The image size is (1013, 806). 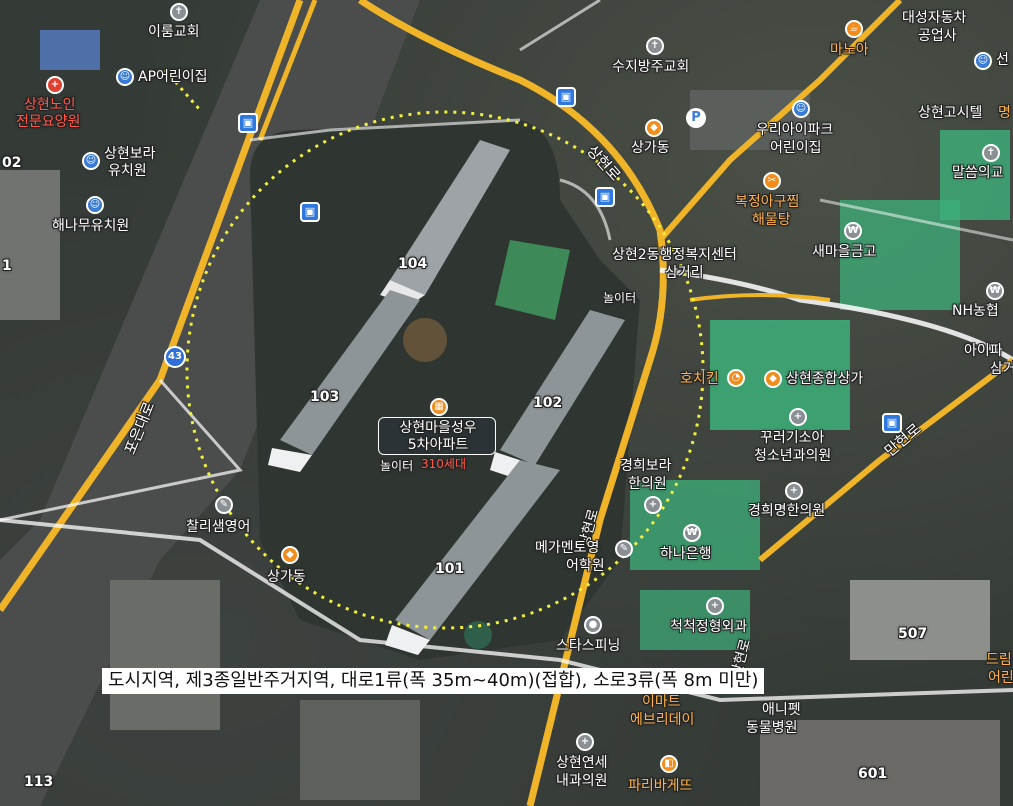 What do you see at coordinates (1001, 369) in the screenshot?
I see `poi-ipark-2: 삼거` at bounding box center [1001, 369].